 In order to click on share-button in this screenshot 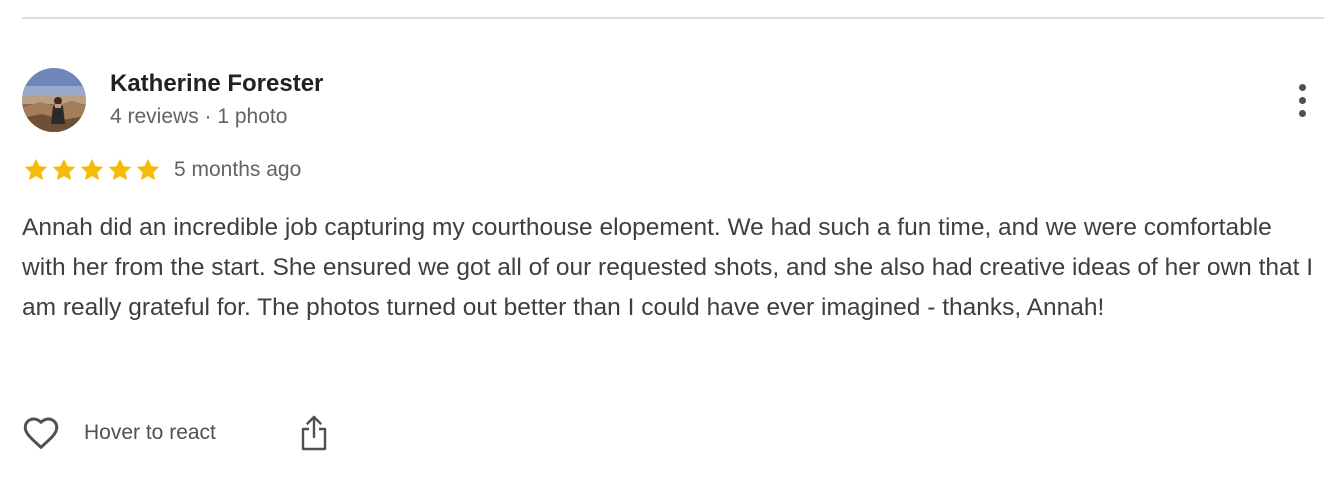, I will do `click(314, 433)`.